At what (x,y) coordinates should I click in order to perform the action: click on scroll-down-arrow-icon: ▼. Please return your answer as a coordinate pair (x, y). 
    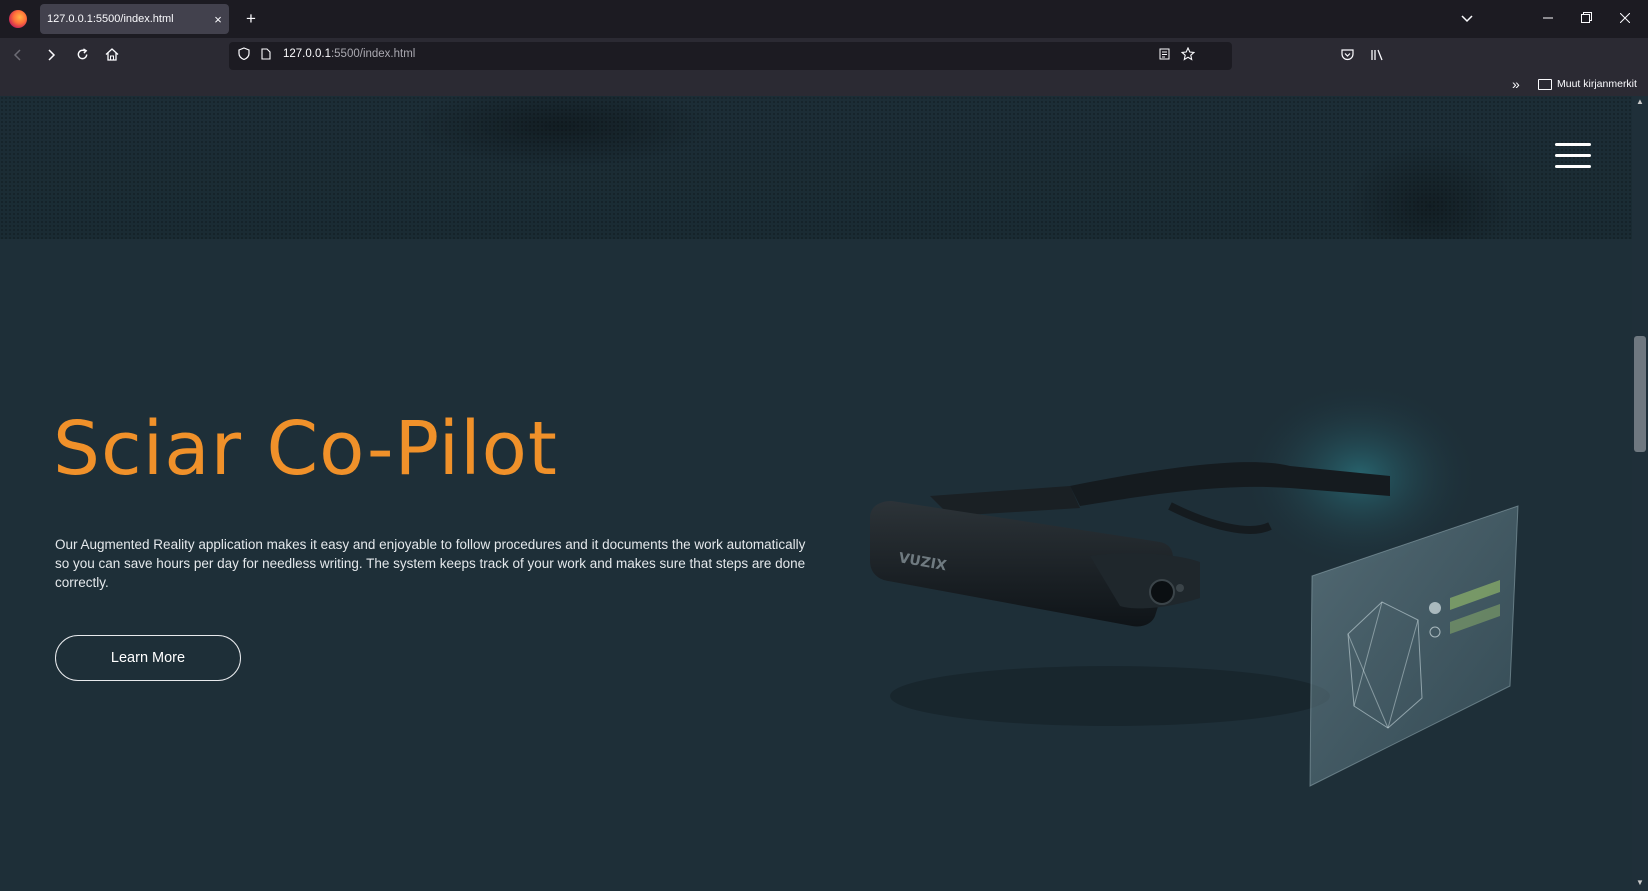
    Looking at the image, I should click on (1640, 882).